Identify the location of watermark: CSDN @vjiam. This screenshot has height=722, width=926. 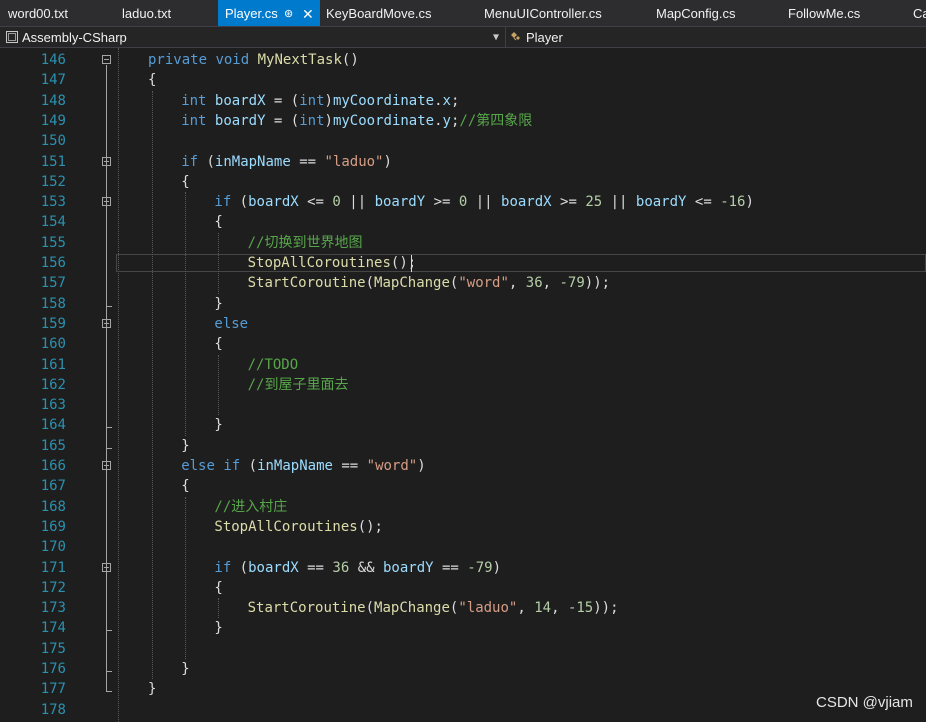
(864, 702).